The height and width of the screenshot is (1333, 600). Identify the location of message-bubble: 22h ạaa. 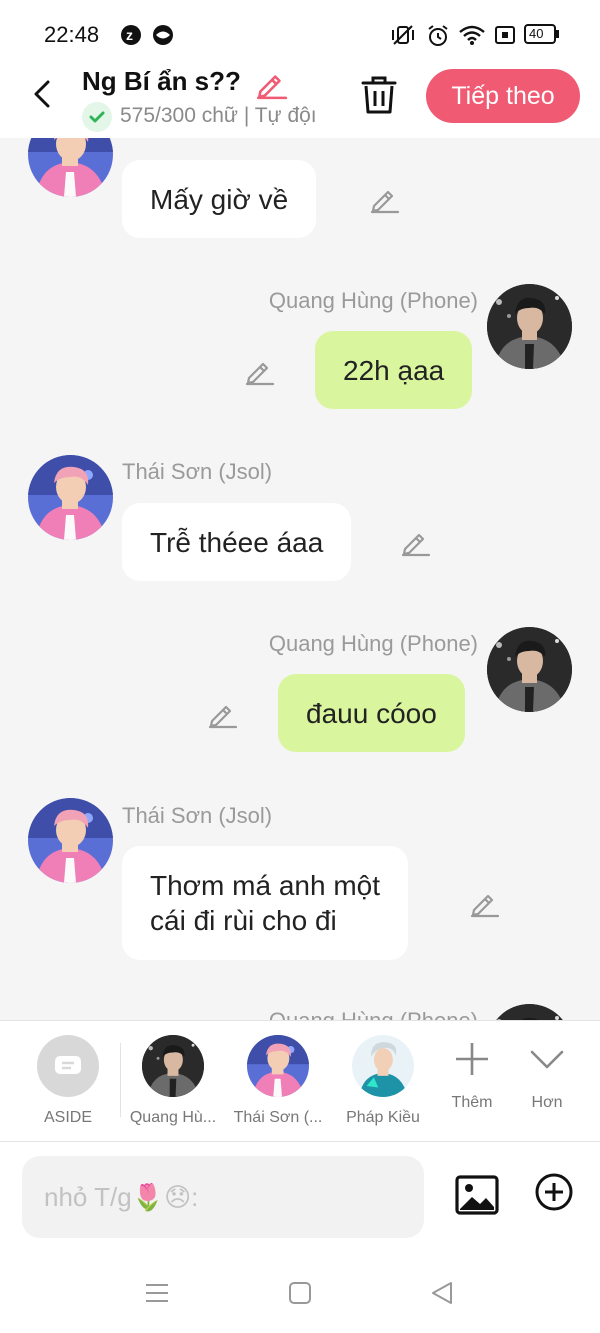
(394, 370).